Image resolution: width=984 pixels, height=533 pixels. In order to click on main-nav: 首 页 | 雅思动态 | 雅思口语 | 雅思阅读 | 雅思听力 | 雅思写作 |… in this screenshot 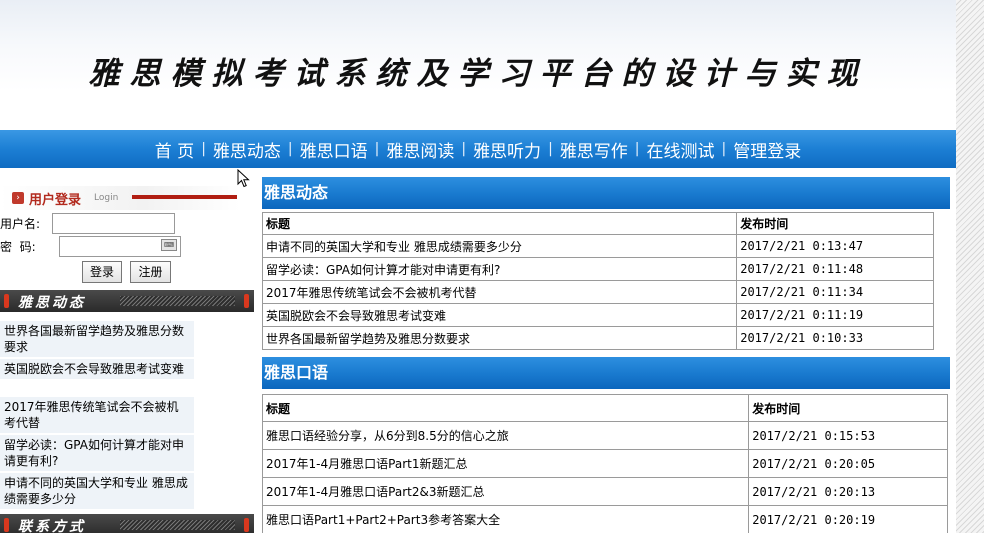, I will do `click(478, 149)`.